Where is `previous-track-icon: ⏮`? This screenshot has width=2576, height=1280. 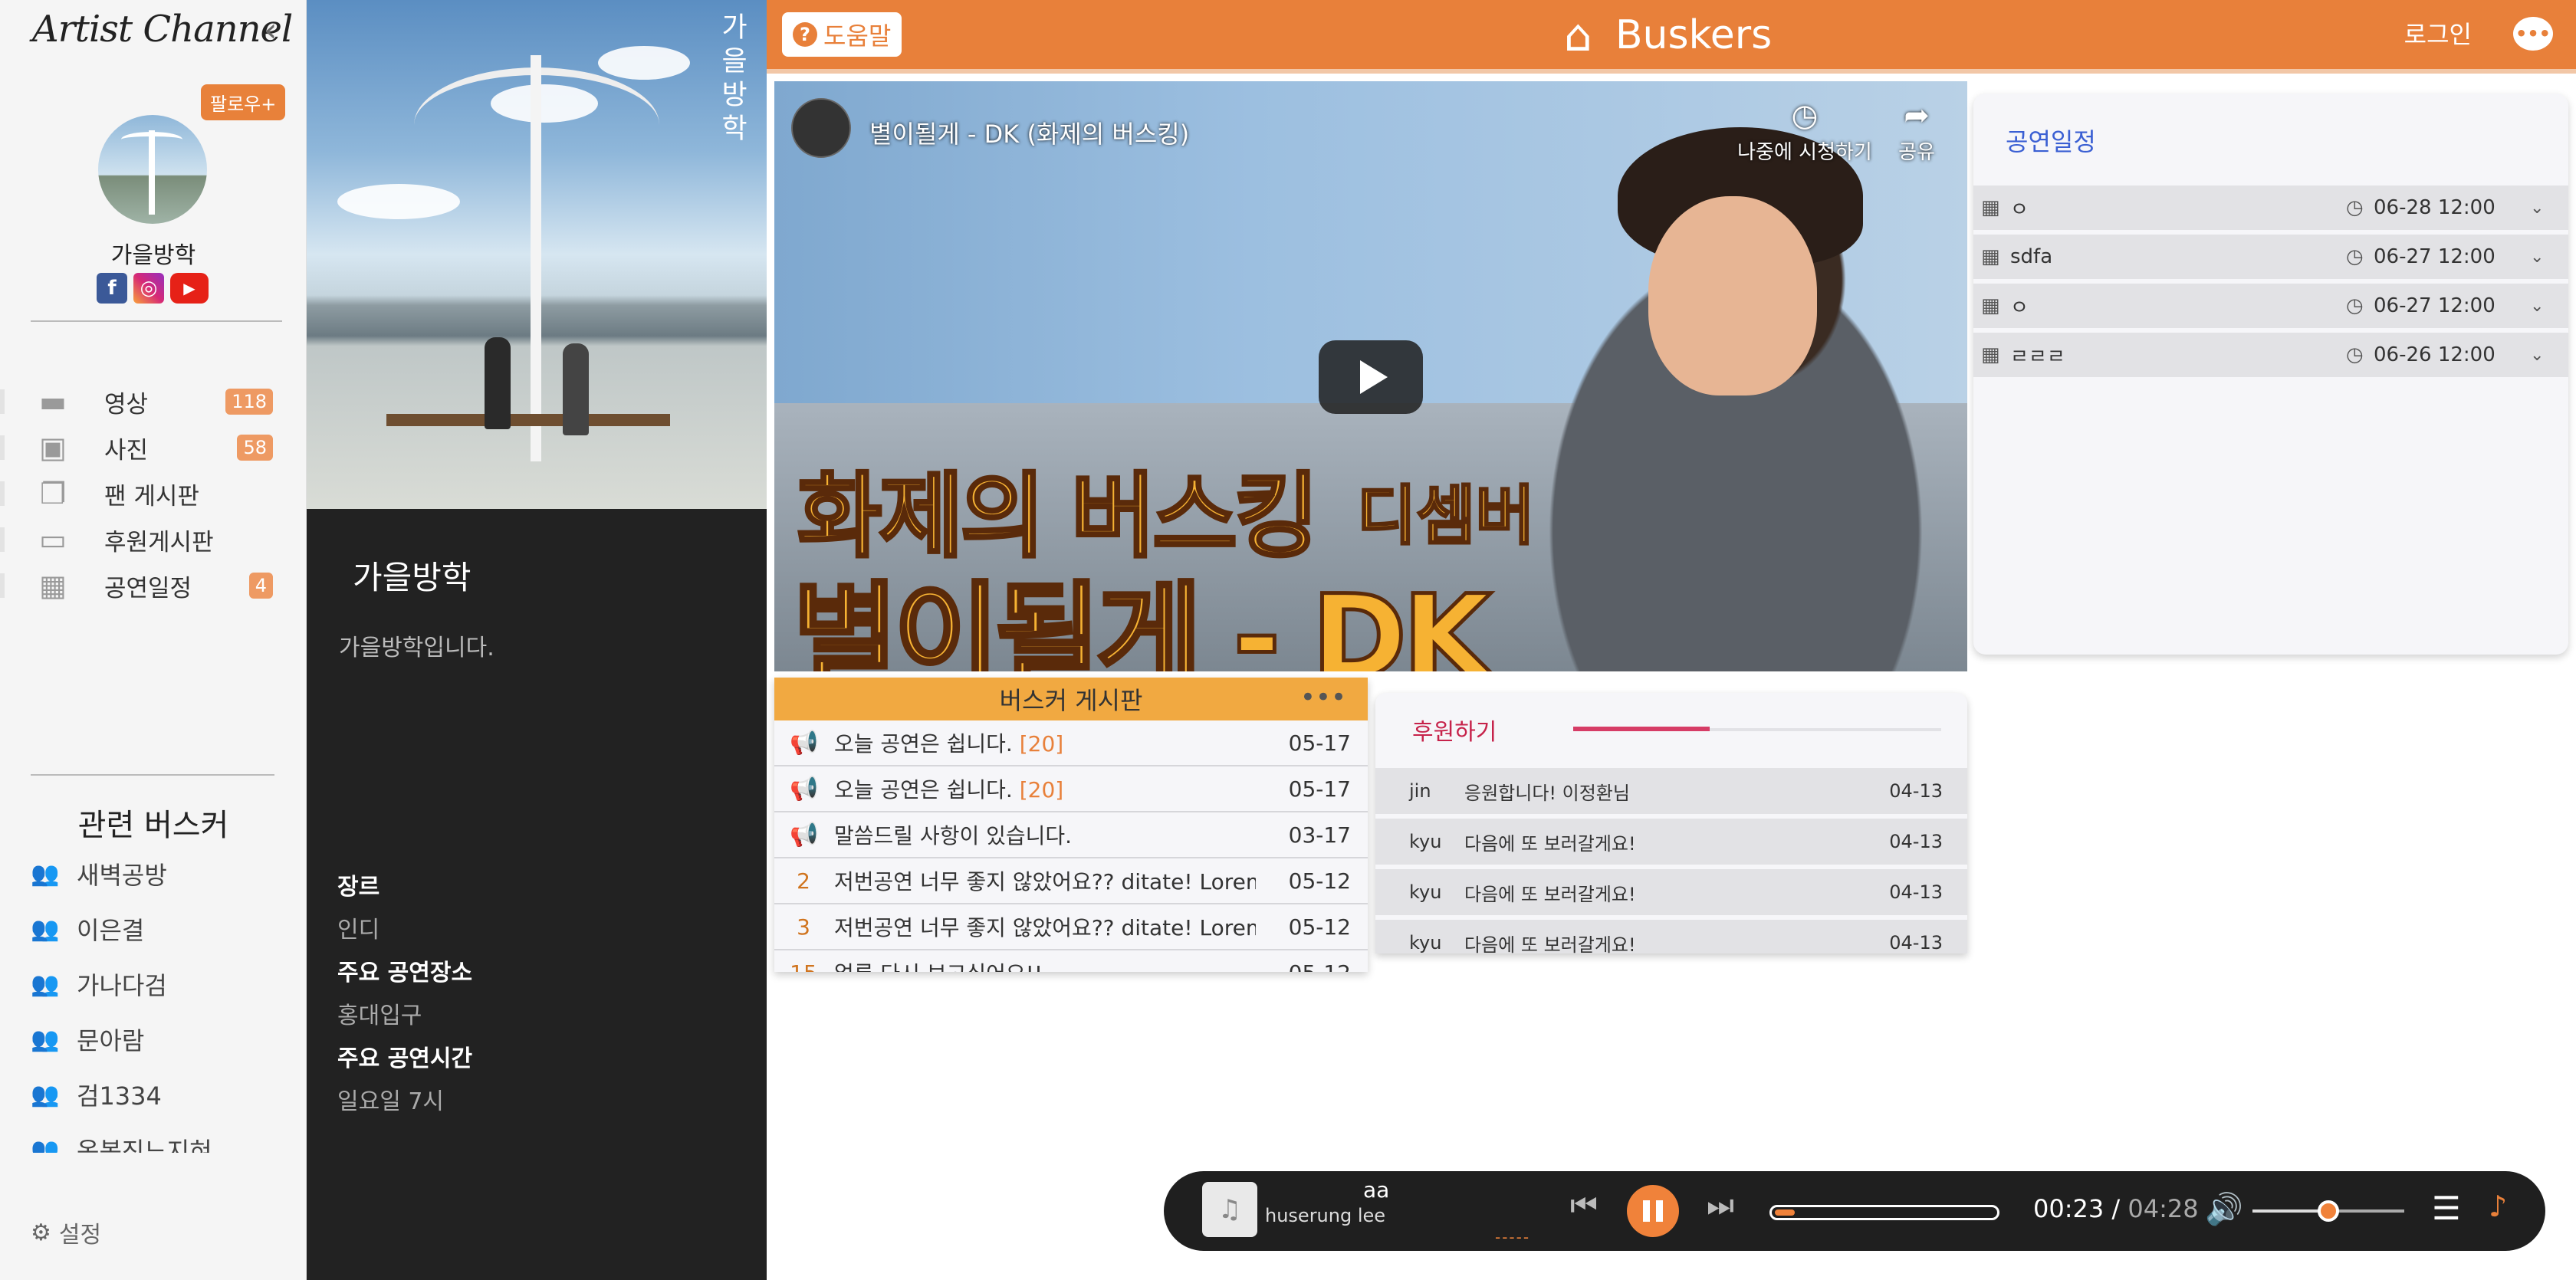
previous-track-icon: ⏮ is located at coordinates (1584, 1205).